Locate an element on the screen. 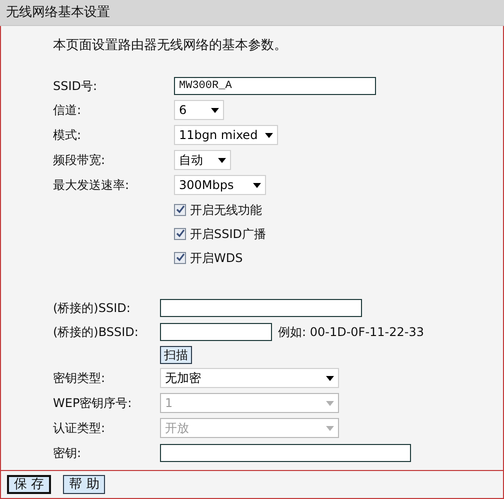  dropdown: 无加密 is located at coordinates (249, 378).